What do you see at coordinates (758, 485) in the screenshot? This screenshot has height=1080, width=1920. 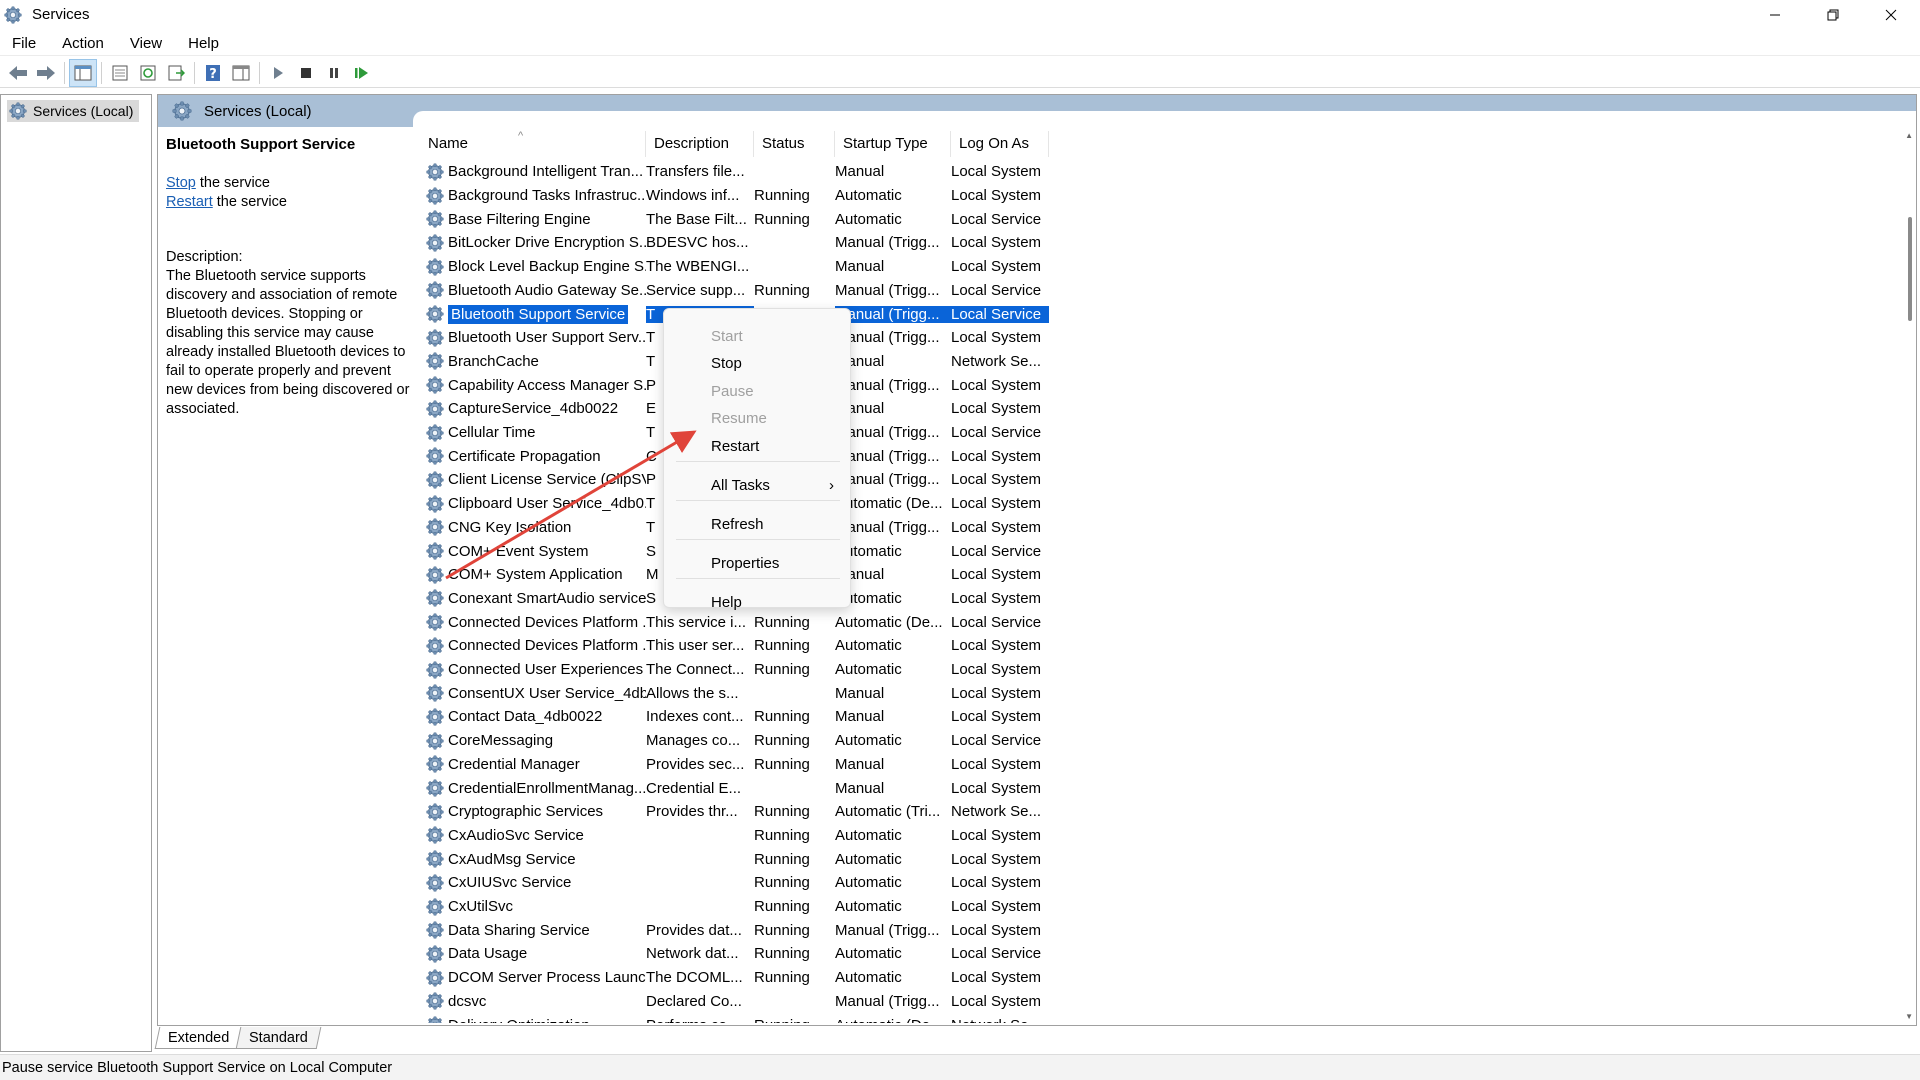 I see `context-menu-item-all-tasks: All Tasks ›` at bounding box center [758, 485].